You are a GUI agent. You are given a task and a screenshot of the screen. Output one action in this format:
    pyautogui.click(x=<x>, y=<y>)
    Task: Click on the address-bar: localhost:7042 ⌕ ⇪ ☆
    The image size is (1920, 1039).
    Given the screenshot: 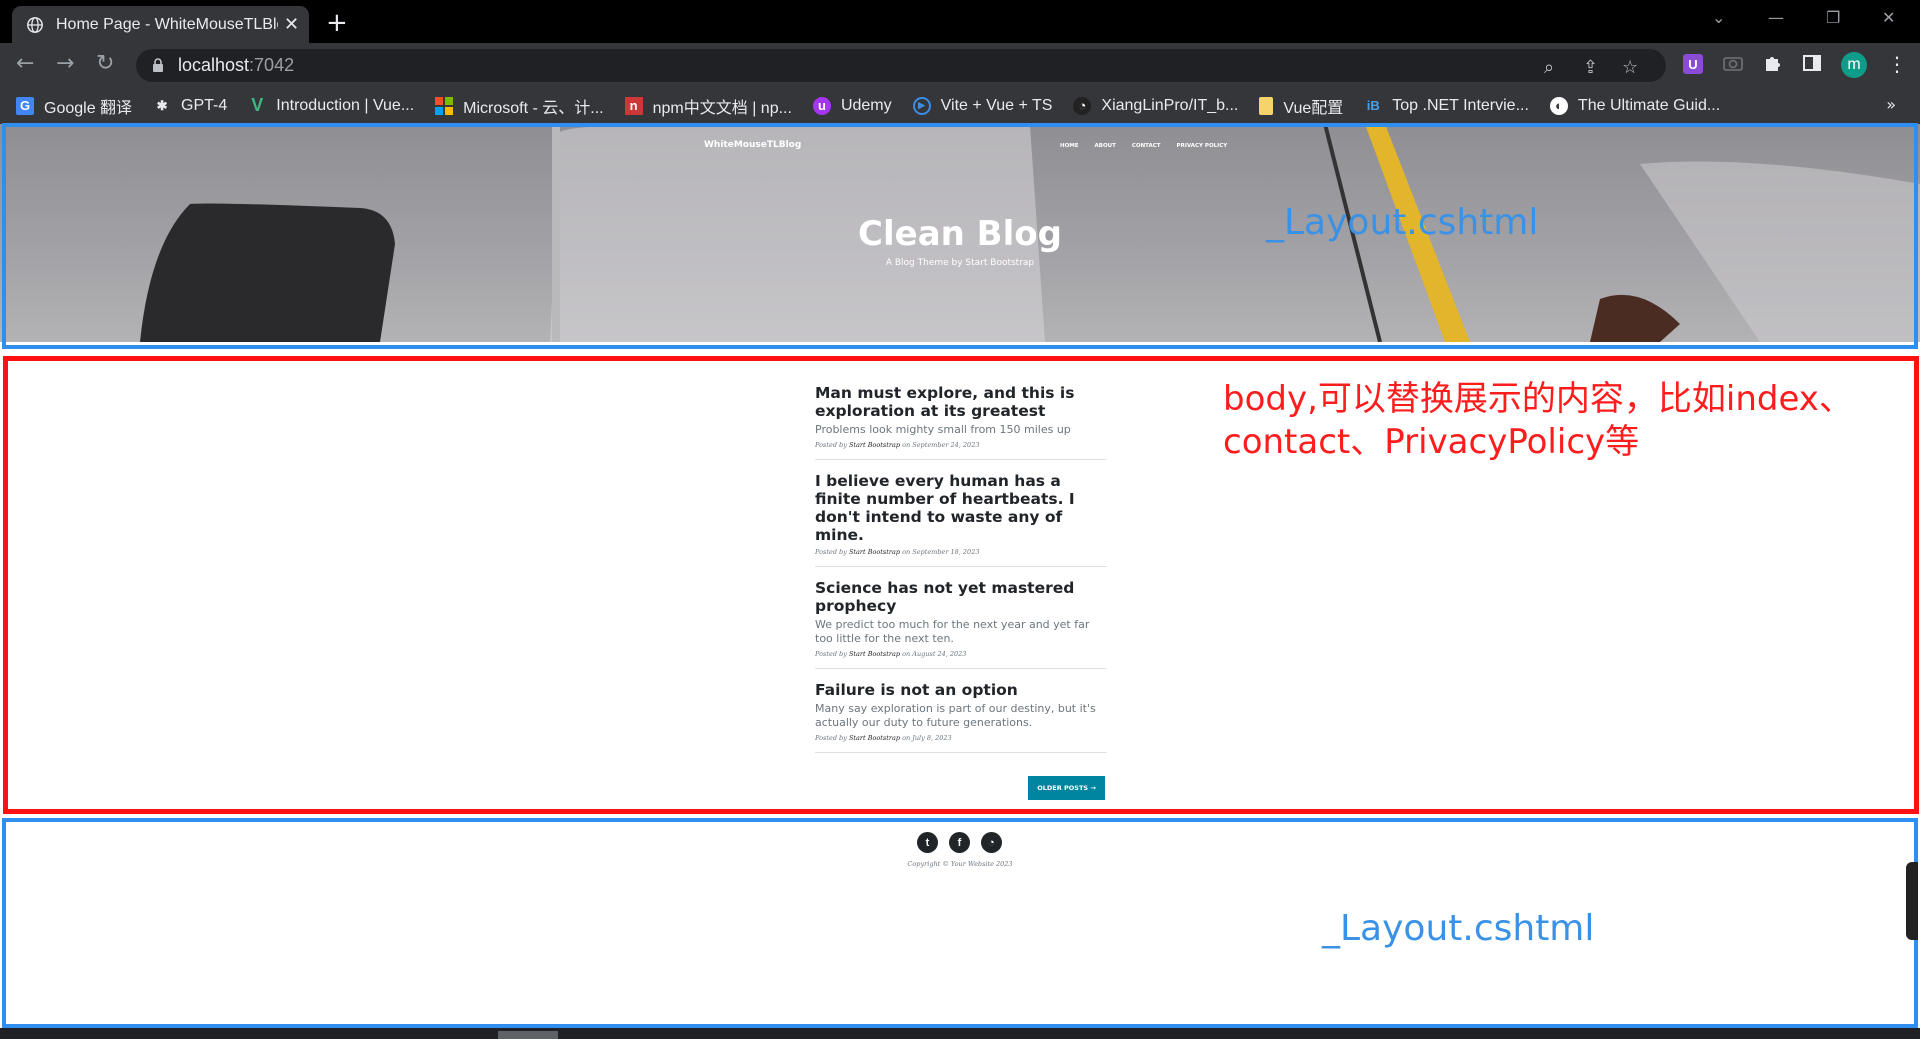 What is the action you would take?
    pyautogui.click(x=901, y=65)
    